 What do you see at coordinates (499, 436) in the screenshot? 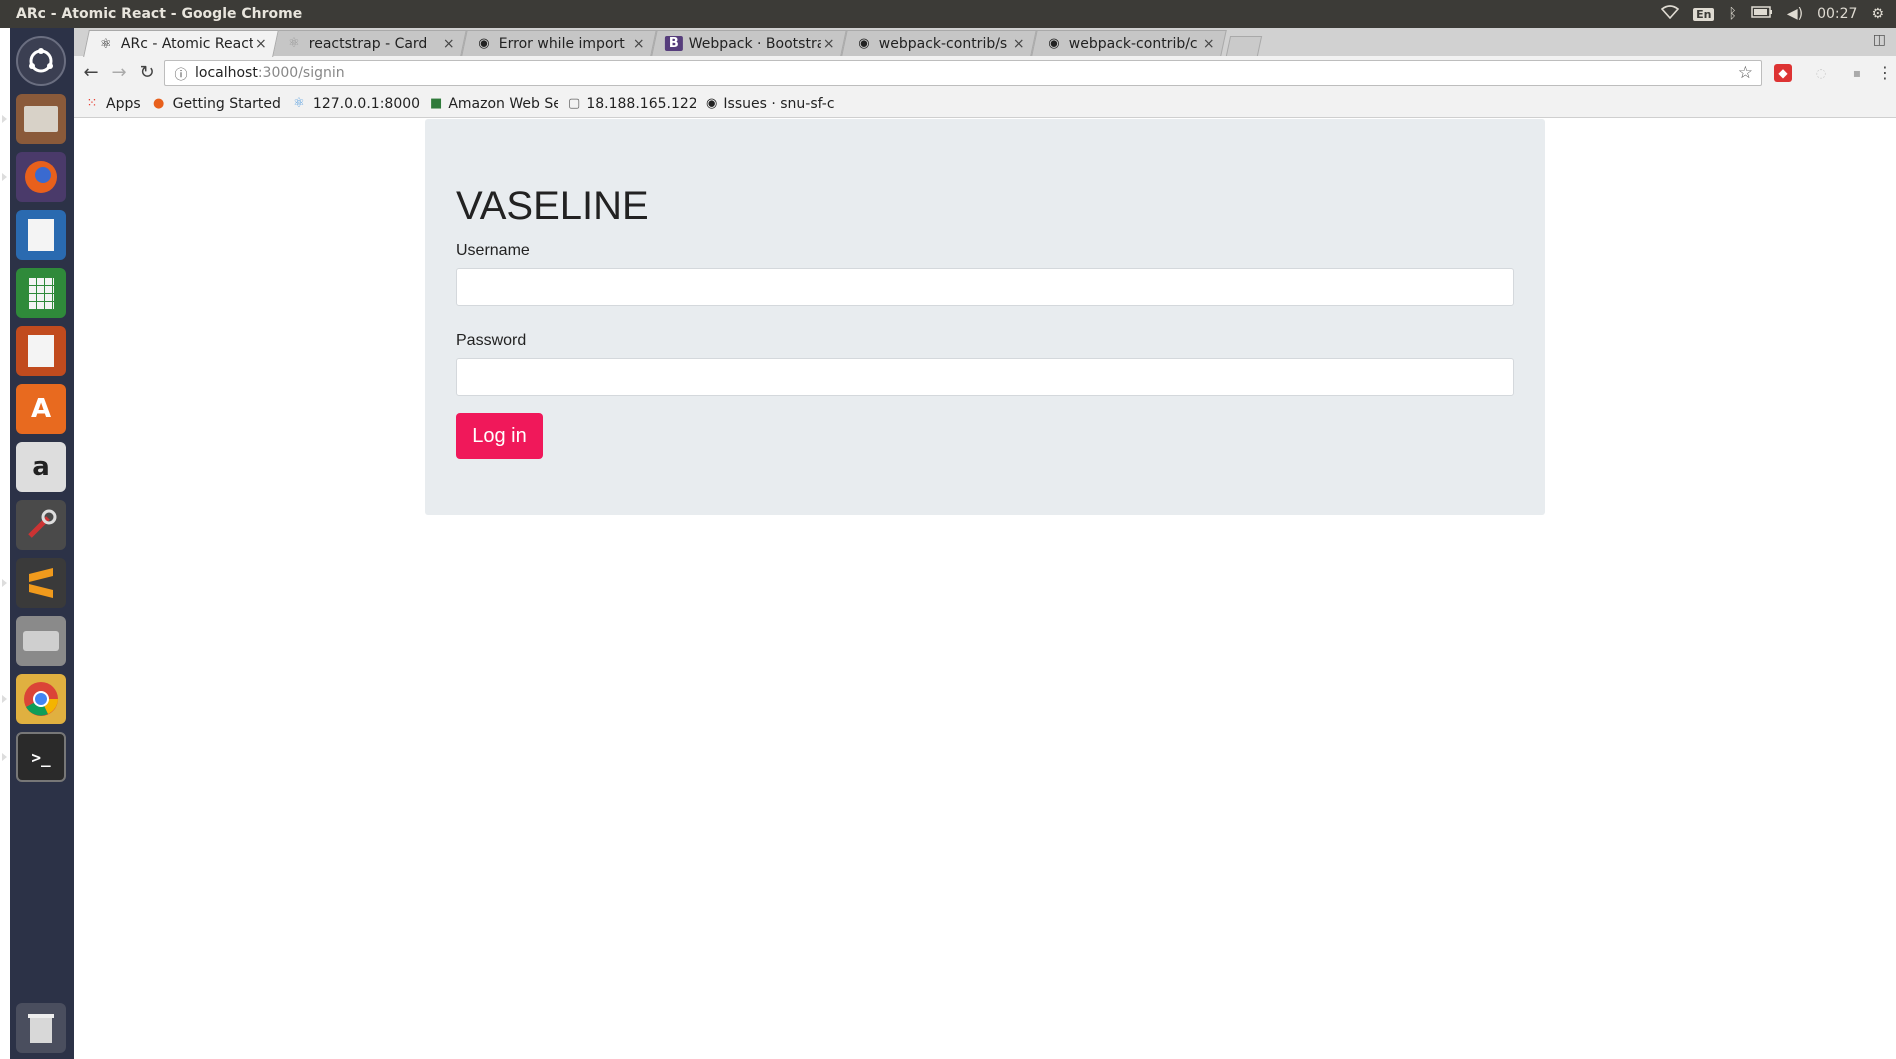
I see `login-button: Log in` at bounding box center [499, 436].